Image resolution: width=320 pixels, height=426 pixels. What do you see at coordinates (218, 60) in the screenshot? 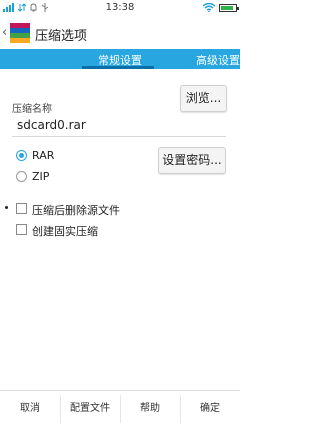
I see `tab-advanced-settings: 高级设置` at bounding box center [218, 60].